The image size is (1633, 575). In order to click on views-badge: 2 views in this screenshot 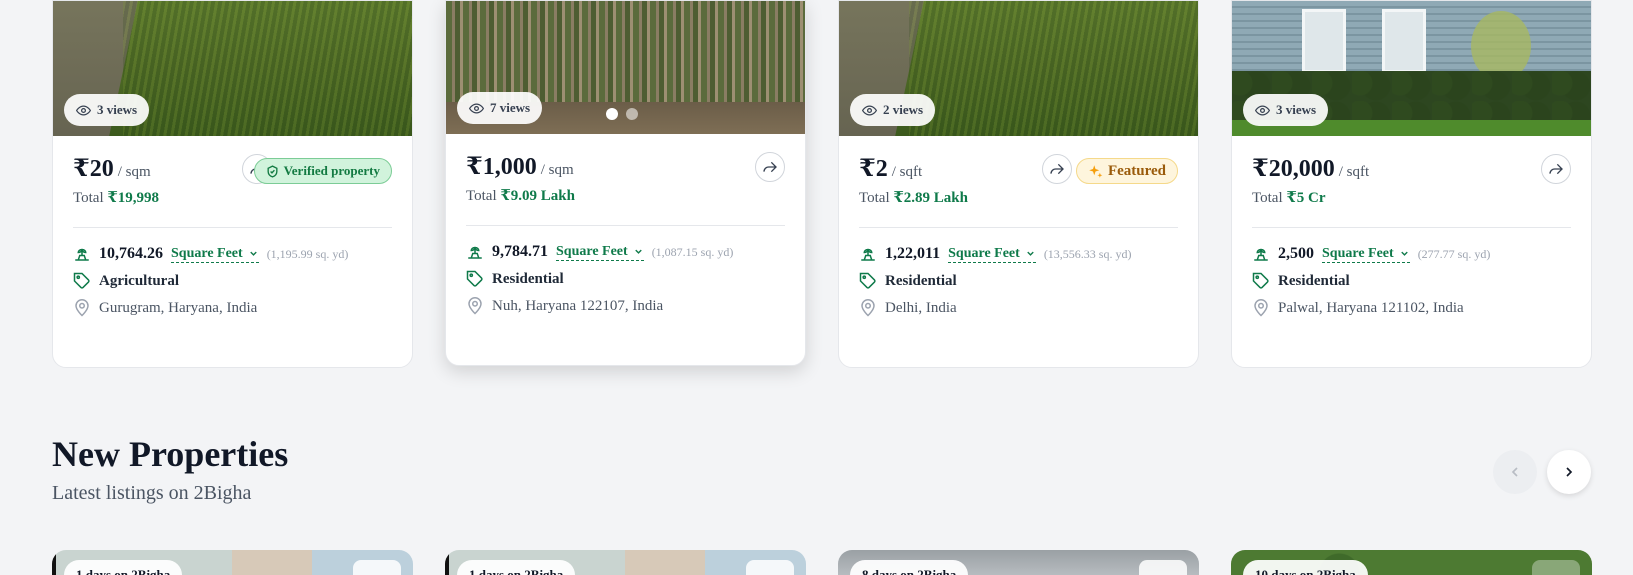, I will do `click(893, 110)`.